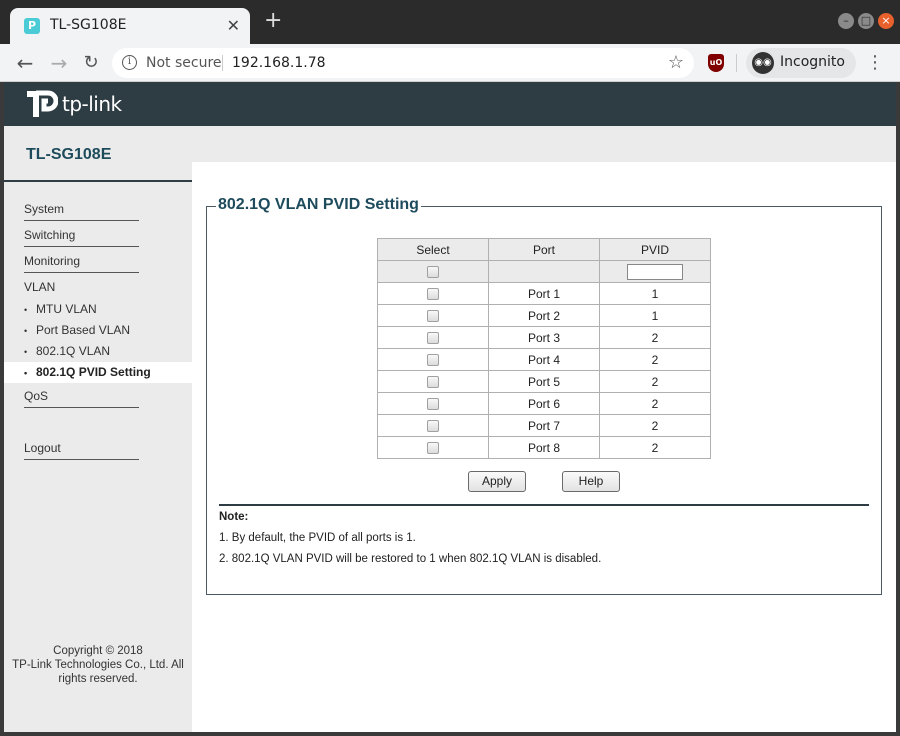 The width and height of the screenshot is (900, 736). What do you see at coordinates (234, 517) in the screenshot?
I see `note-title: Note:` at bounding box center [234, 517].